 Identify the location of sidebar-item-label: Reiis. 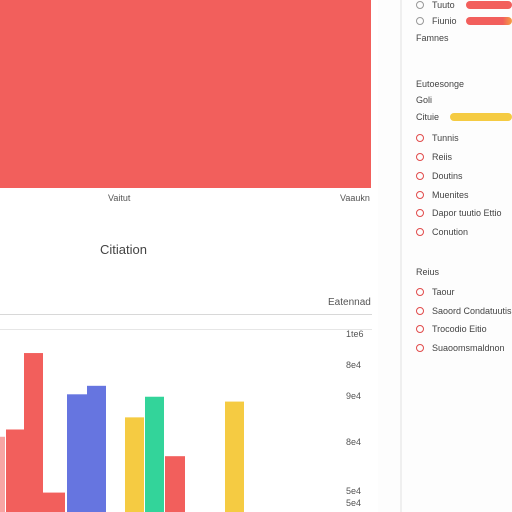
(442, 157).